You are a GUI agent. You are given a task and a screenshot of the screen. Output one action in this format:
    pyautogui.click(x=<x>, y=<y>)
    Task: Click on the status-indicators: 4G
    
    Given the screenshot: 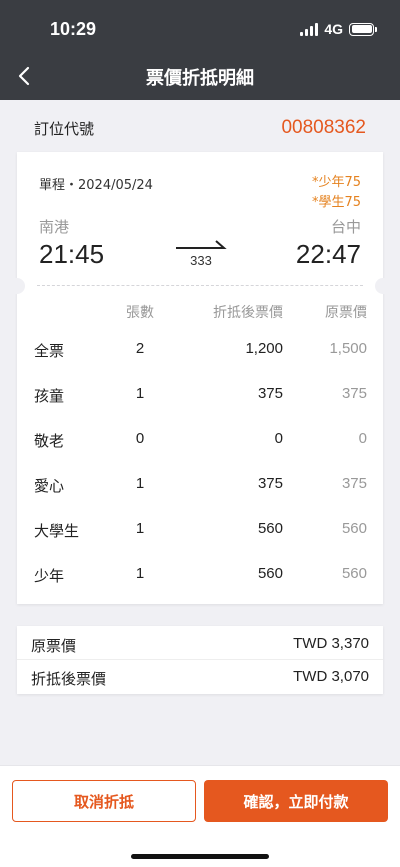 What is the action you would take?
    pyautogui.click(x=338, y=29)
    